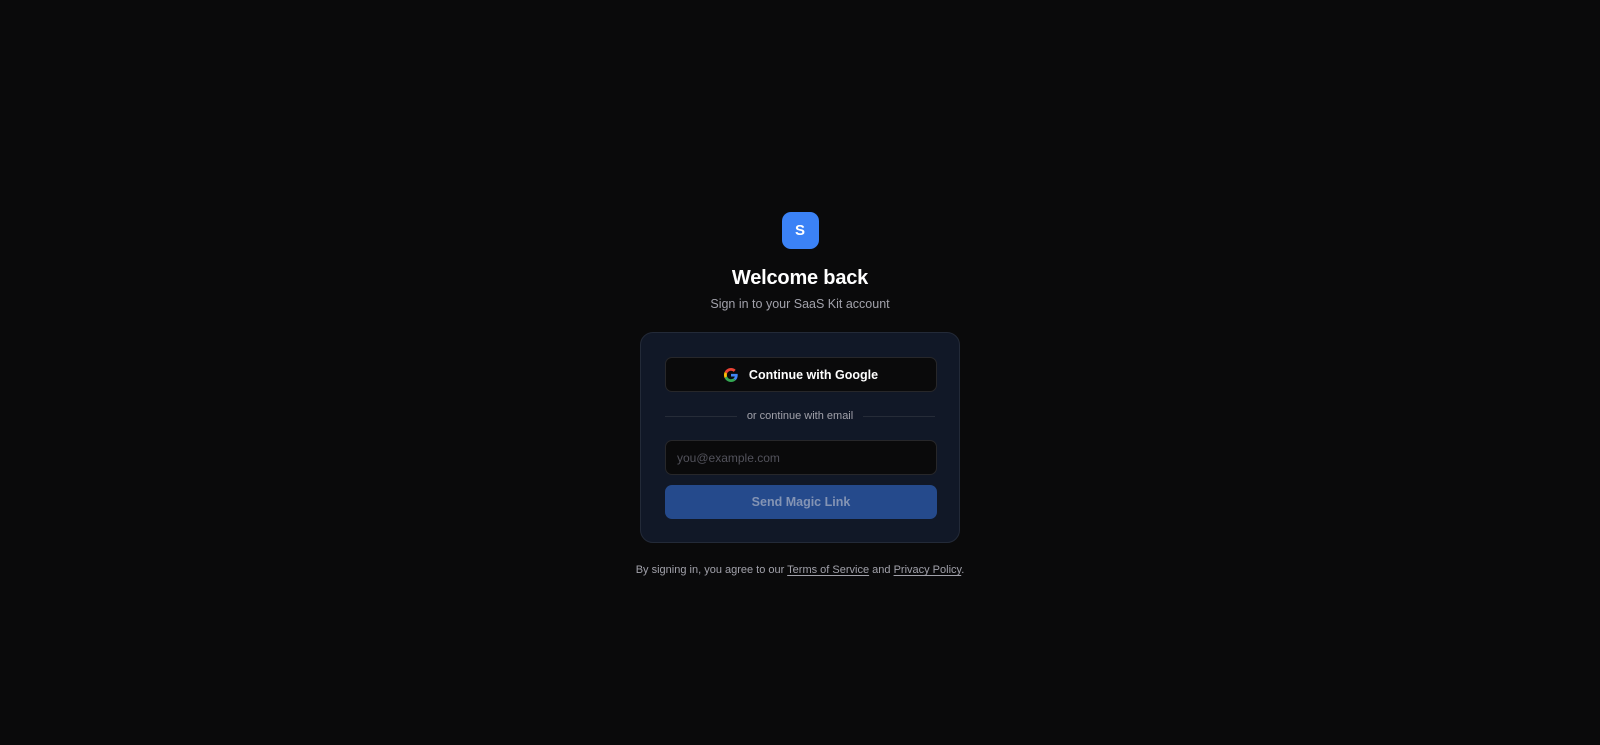 Image resolution: width=1600 pixels, height=745 pixels. Describe the element at coordinates (881, 570) in the screenshot. I see `terms-middle: and` at that location.